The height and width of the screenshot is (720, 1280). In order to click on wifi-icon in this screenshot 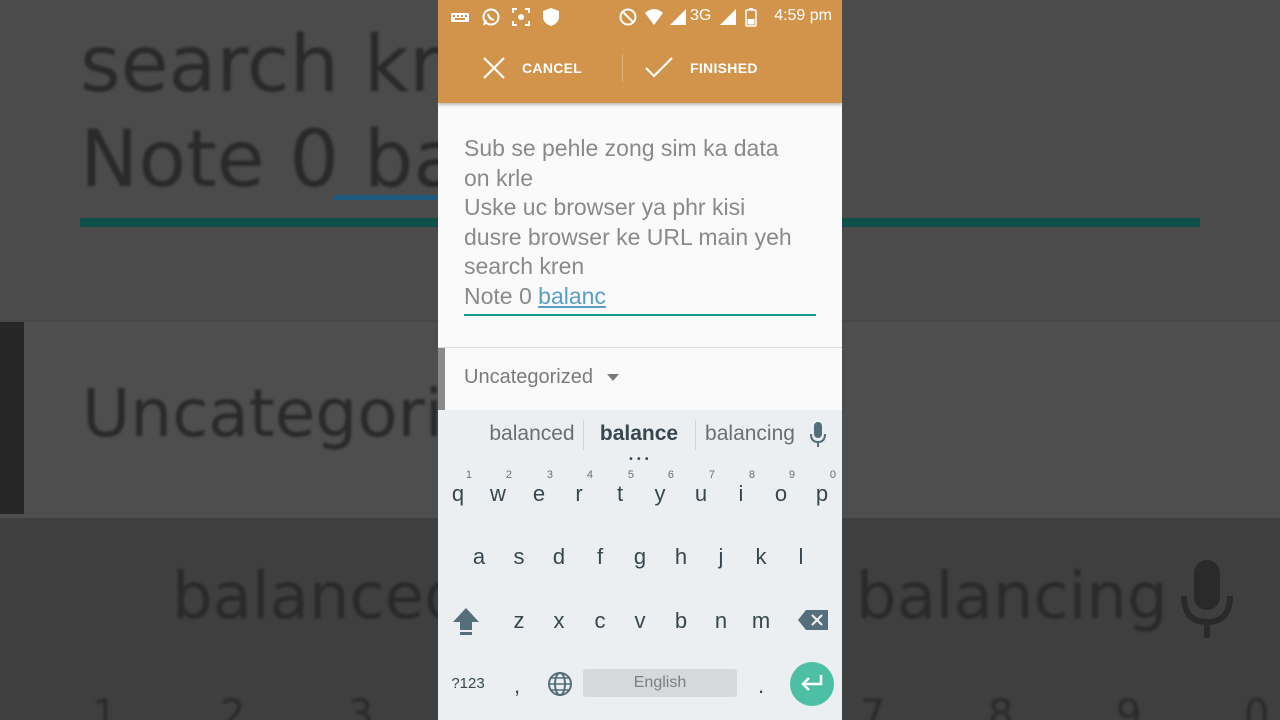, I will do `click(654, 17)`.